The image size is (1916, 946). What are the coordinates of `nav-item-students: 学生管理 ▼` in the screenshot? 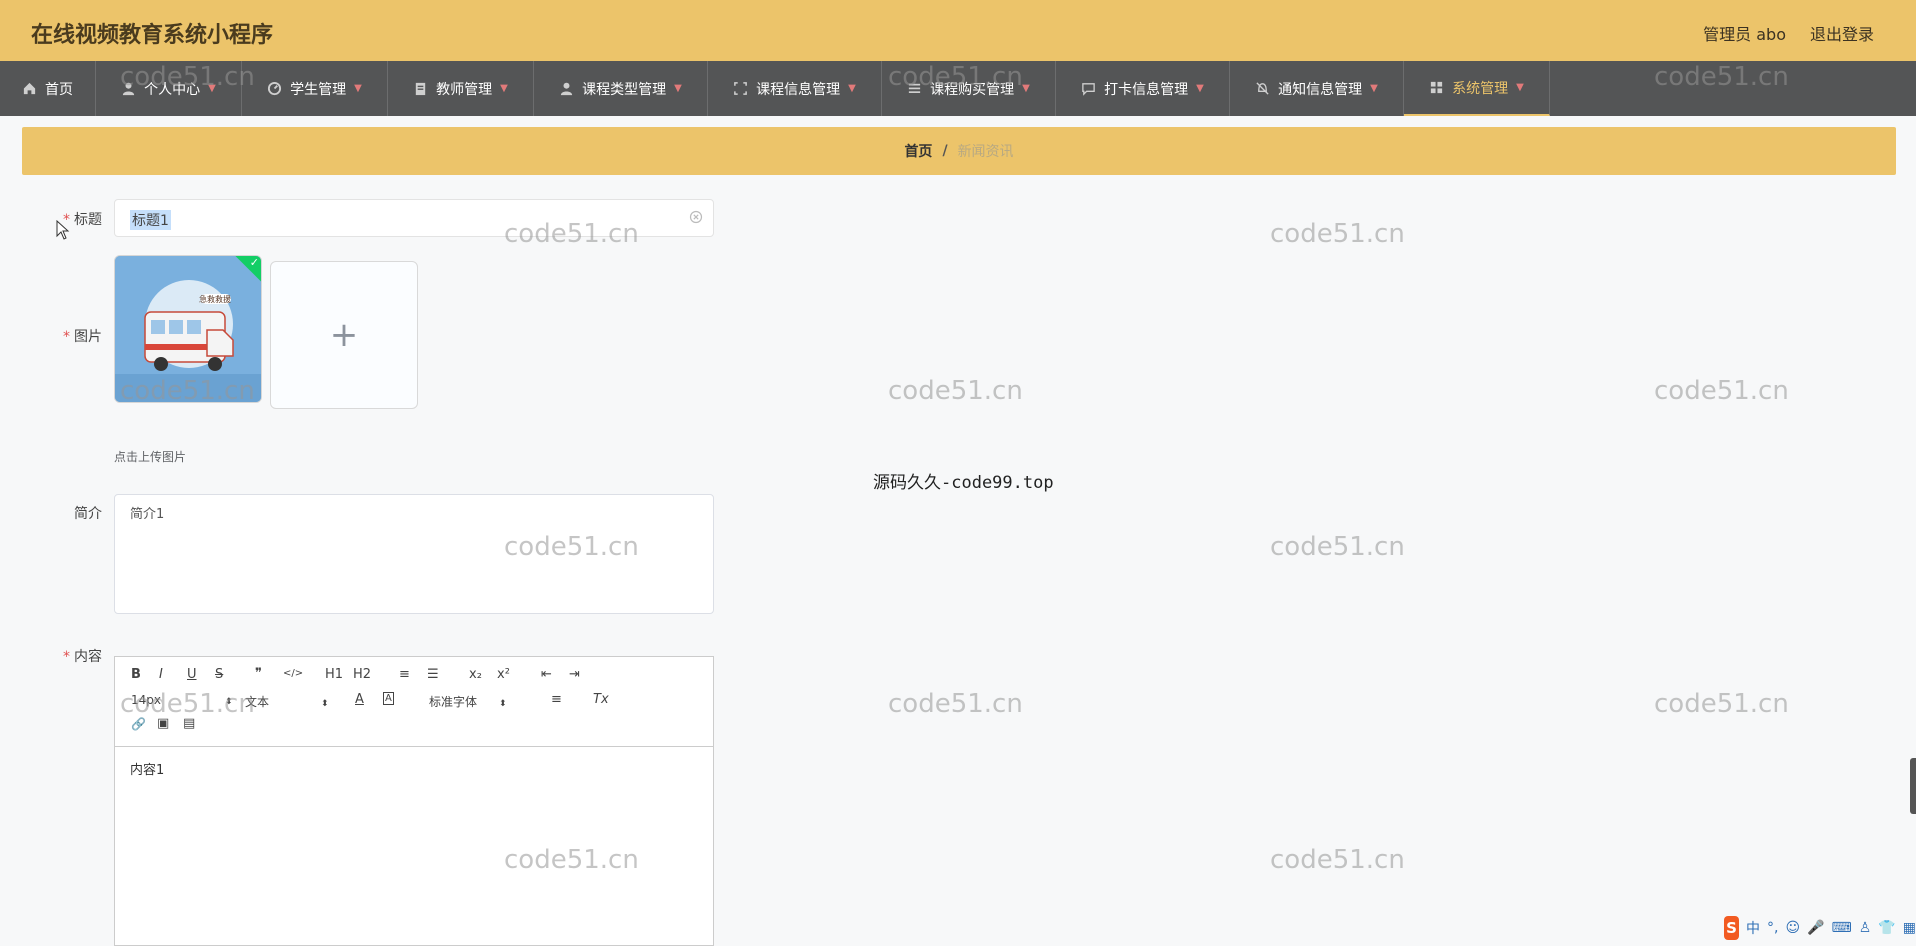 It's located at (315, 88).